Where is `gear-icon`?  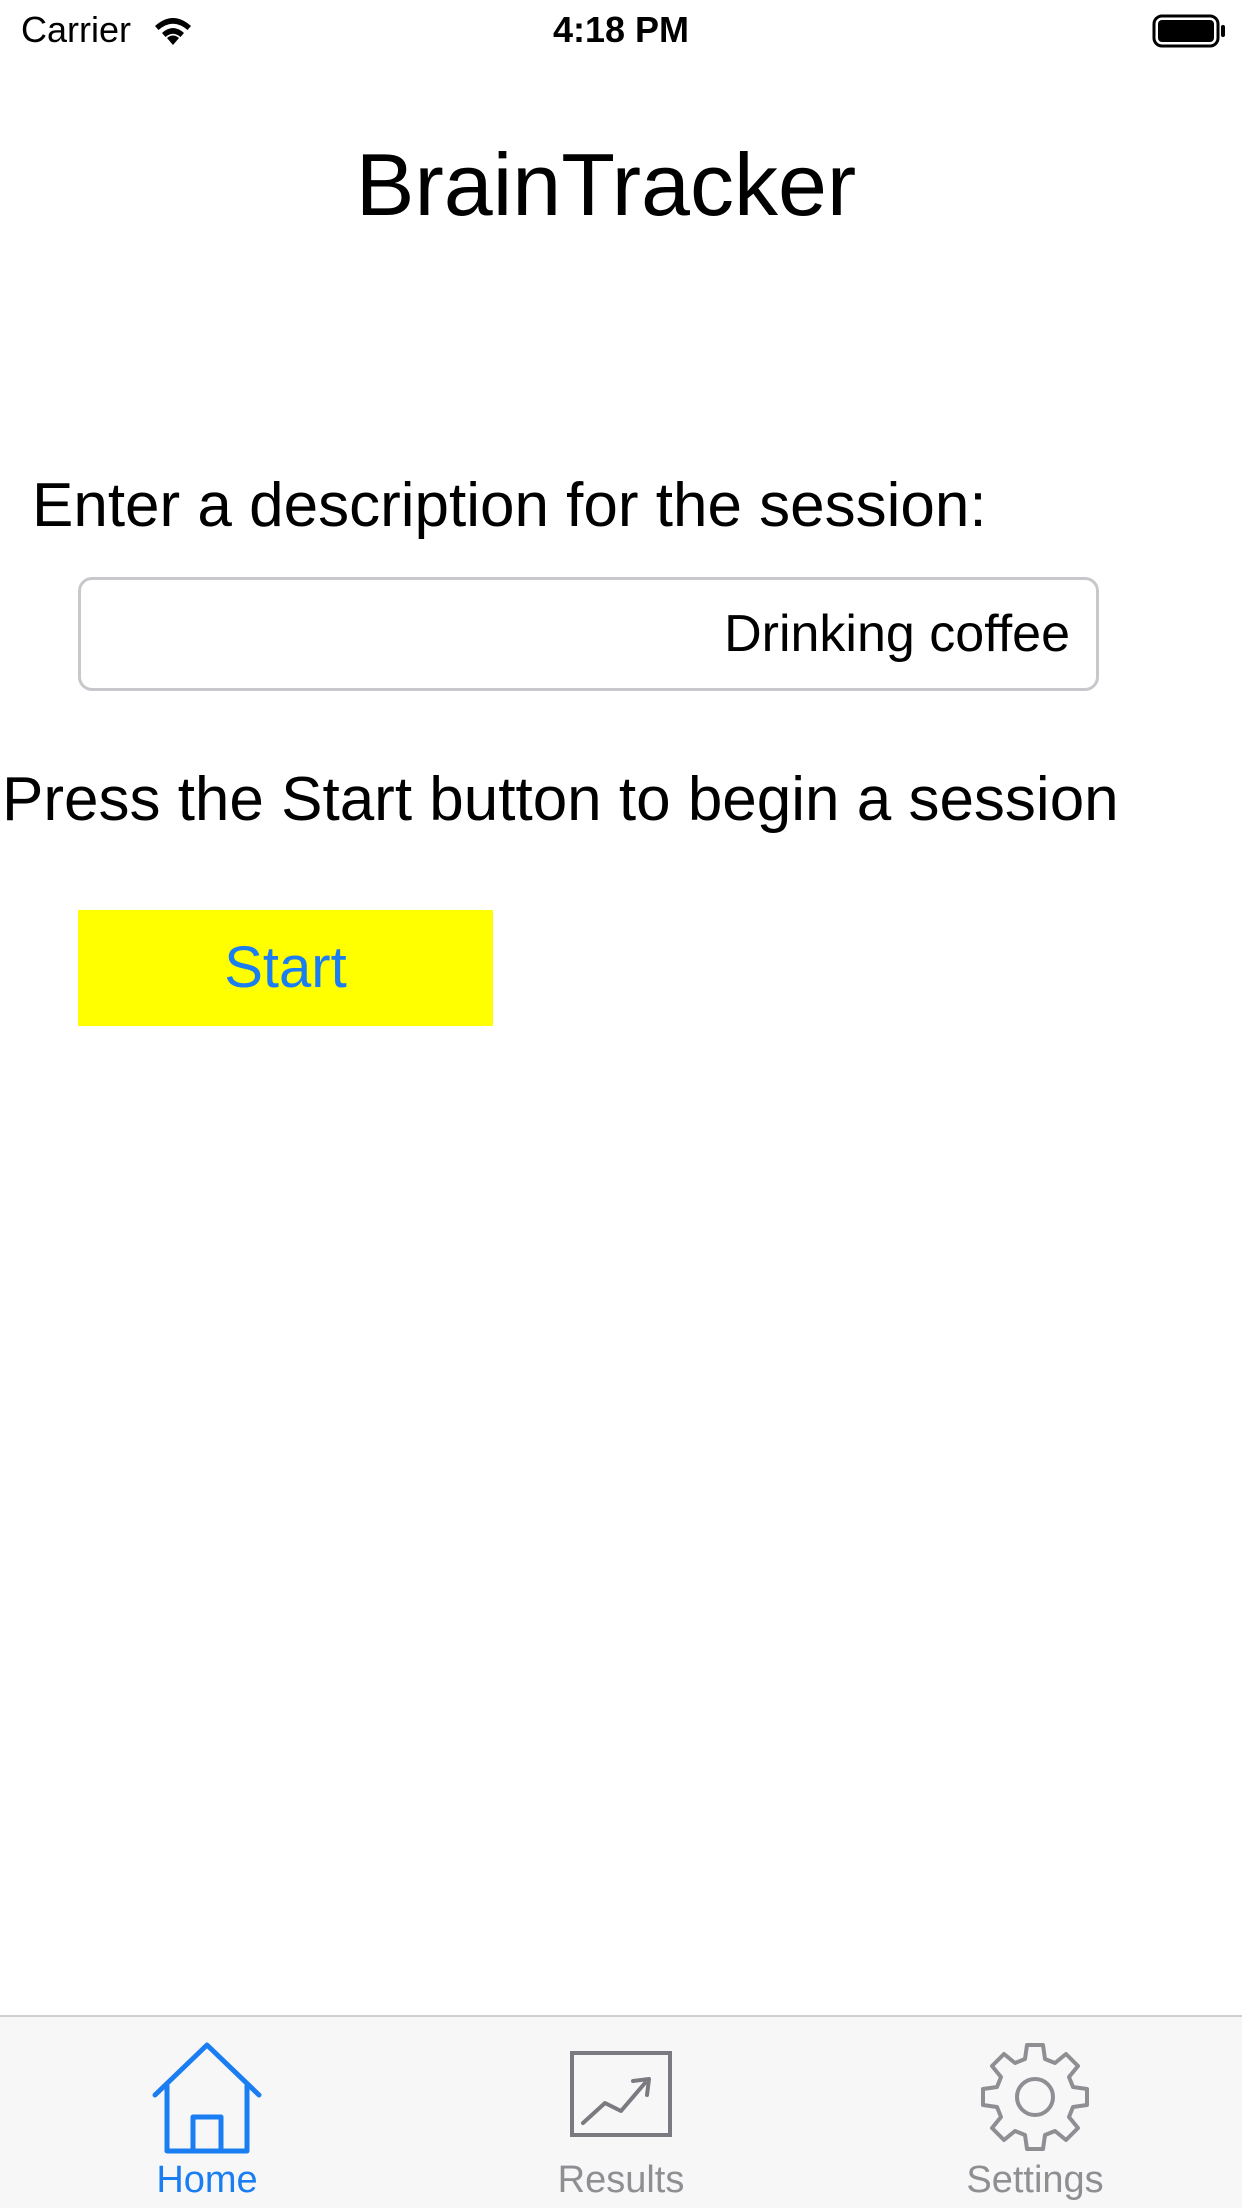
gear-icon is located at coordinates (1035, 2097).